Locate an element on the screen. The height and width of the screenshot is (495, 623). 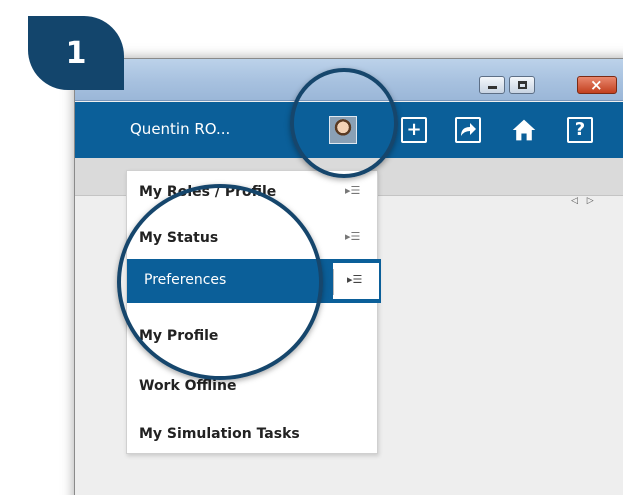
help-glyph: ? is located at coordinates (580, 129).